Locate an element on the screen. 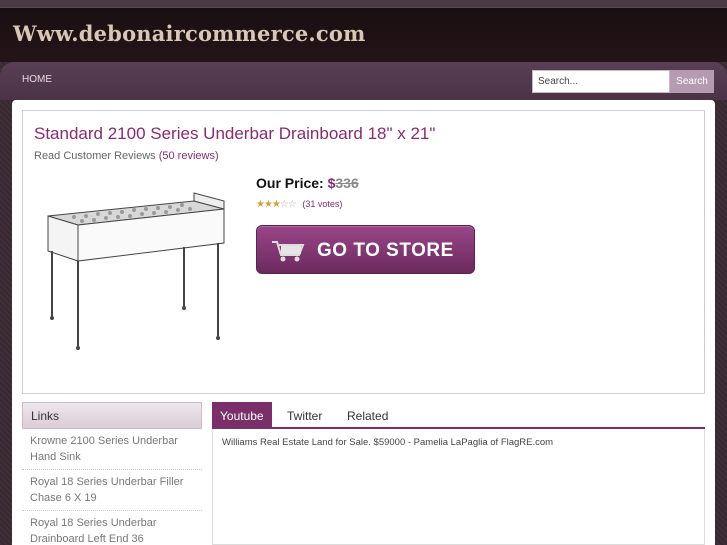 The height and width of the screenshot is (545, 727). reviews-prefix: Read Customer Reviews is located at coordinates (95, 156).